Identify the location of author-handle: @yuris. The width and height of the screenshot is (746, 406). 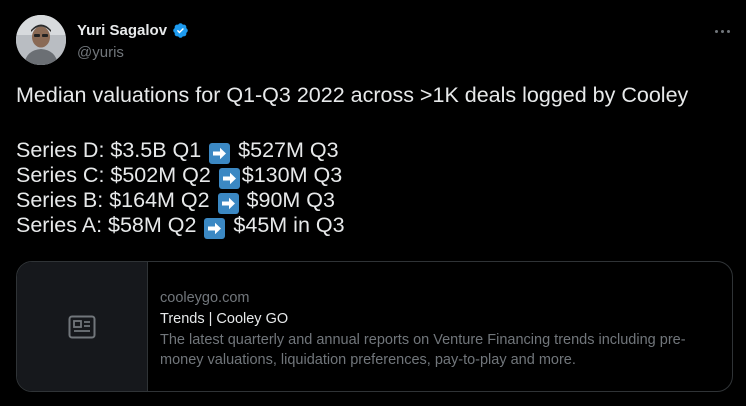
(100, 52).